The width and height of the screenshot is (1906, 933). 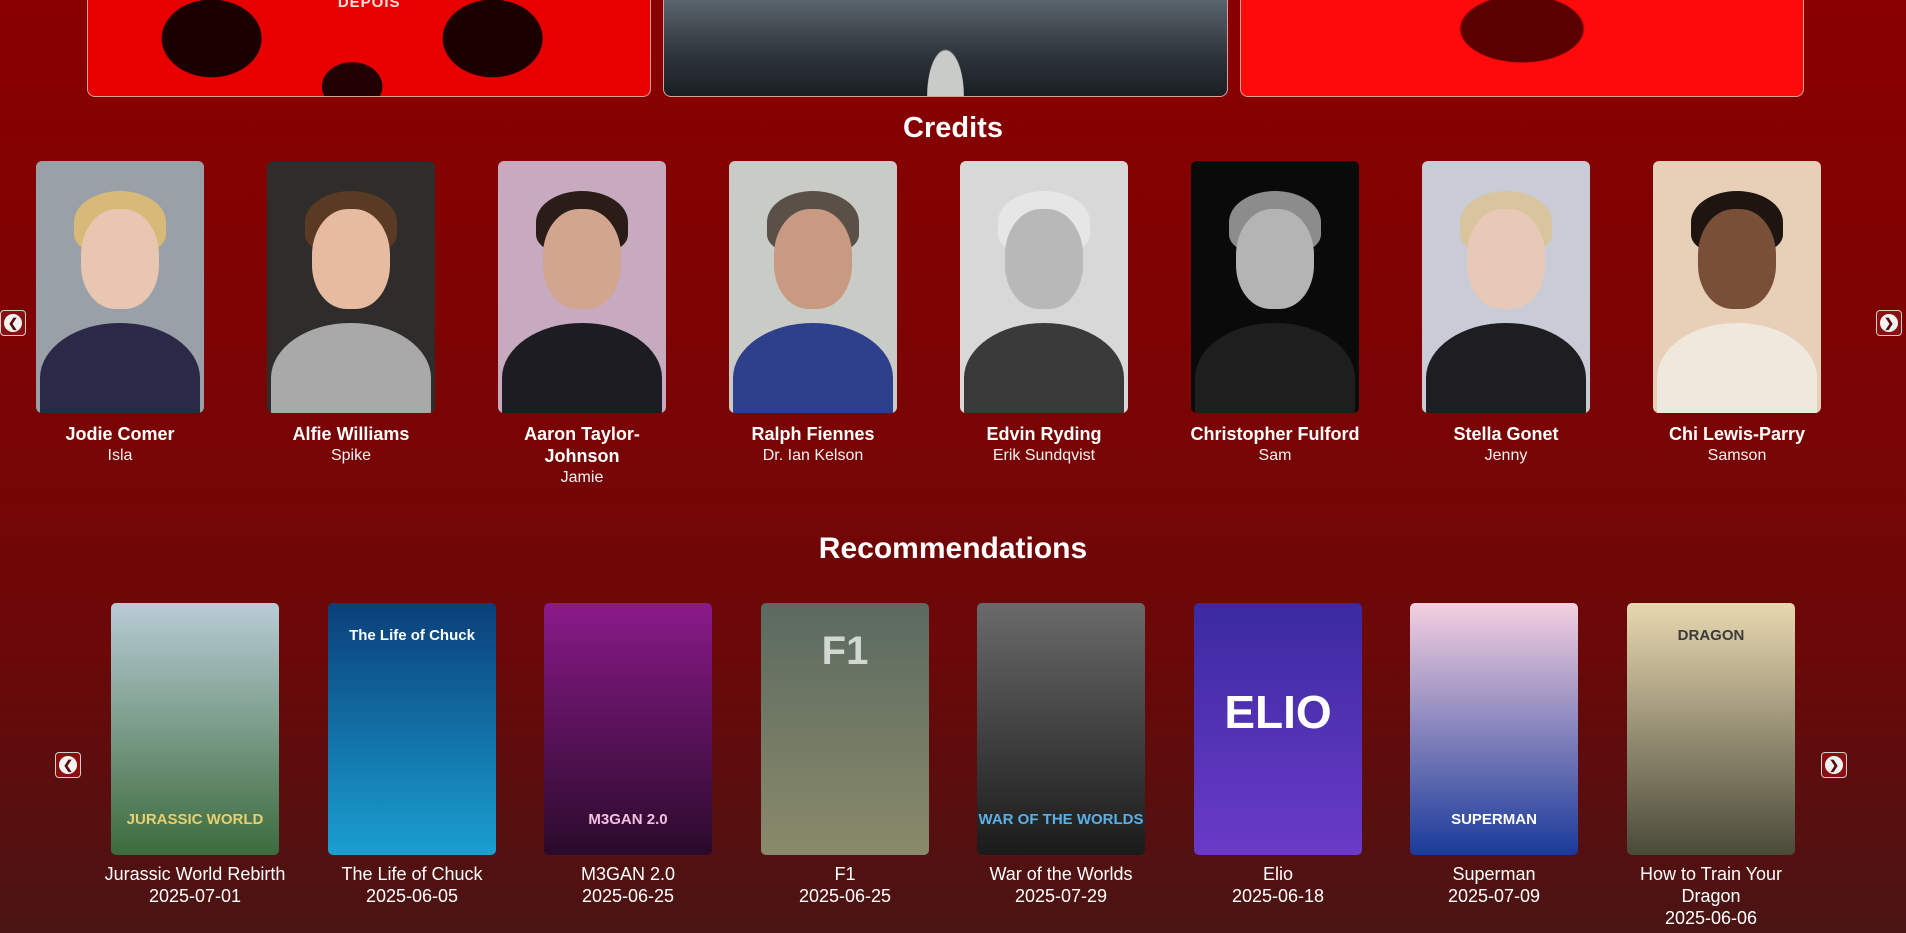 What do you see at coordinates (195, 819) in the screenshot?
I see `poster-logo: JURASSIC WORLD` at bounding box center [195, 819].